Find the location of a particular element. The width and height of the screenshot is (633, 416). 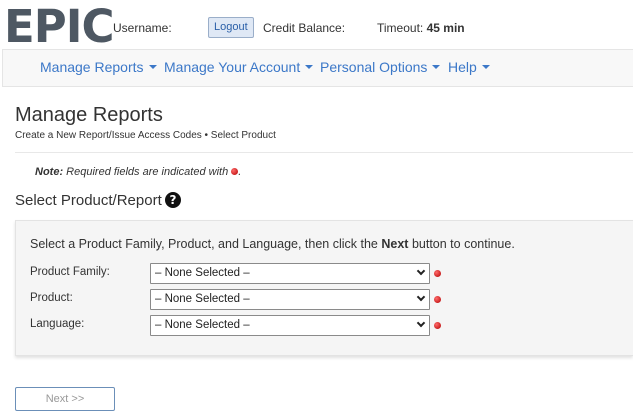

product-family-label: Product Family: is located at coordinates (70, 272).